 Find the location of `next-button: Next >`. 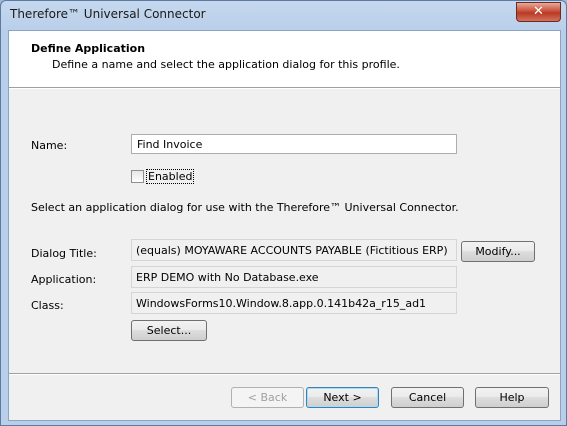

next-button: Next > is located at coordinates (342, 397).